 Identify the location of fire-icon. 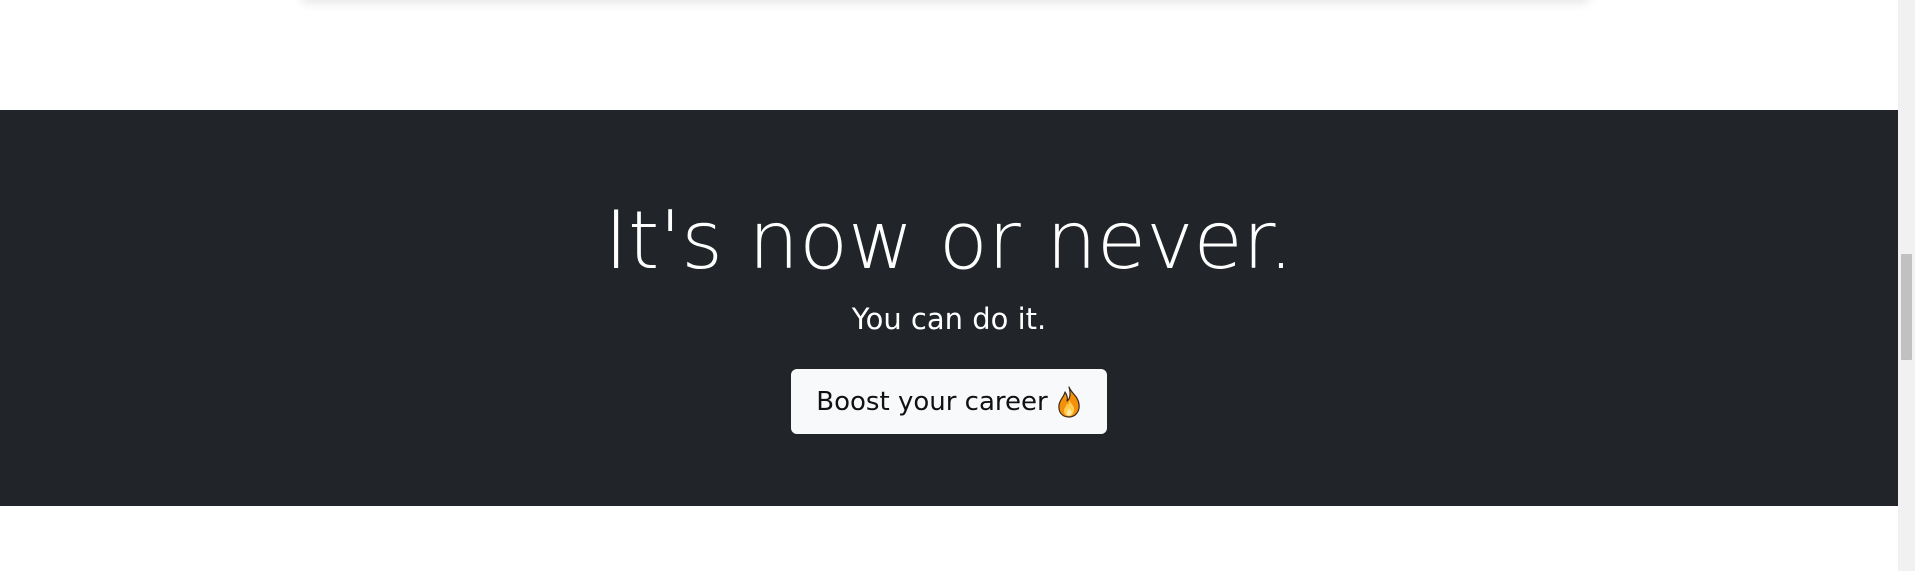
(1069, 401).